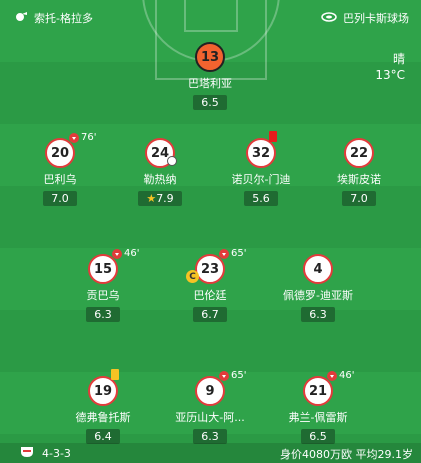 The width and height of the screenshot is (421, 463). What do you see at coordinates (318, 288) in the screenshot?
I see `player-midfielder-3: 4 佩德罗-迪亚斯 6.3` at bounding box center [318, 288].